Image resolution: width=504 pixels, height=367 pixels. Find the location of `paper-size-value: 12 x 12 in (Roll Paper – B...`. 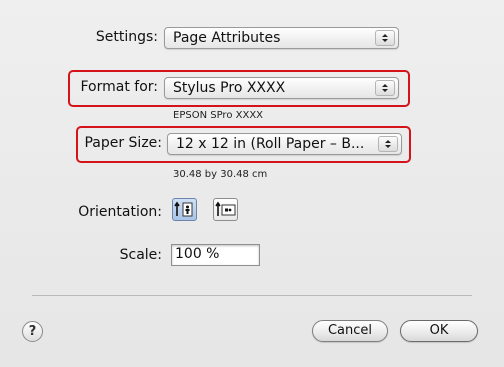

paper-size-value: 12 x 12 in (Roll Paper – B... is located at coordinates (270, 144).